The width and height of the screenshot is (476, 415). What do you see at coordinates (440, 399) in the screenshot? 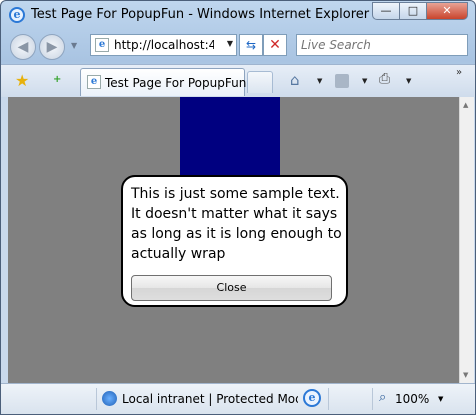
I see `zoom-dropdown-icon: ▼` at bounding box center [440, 399].